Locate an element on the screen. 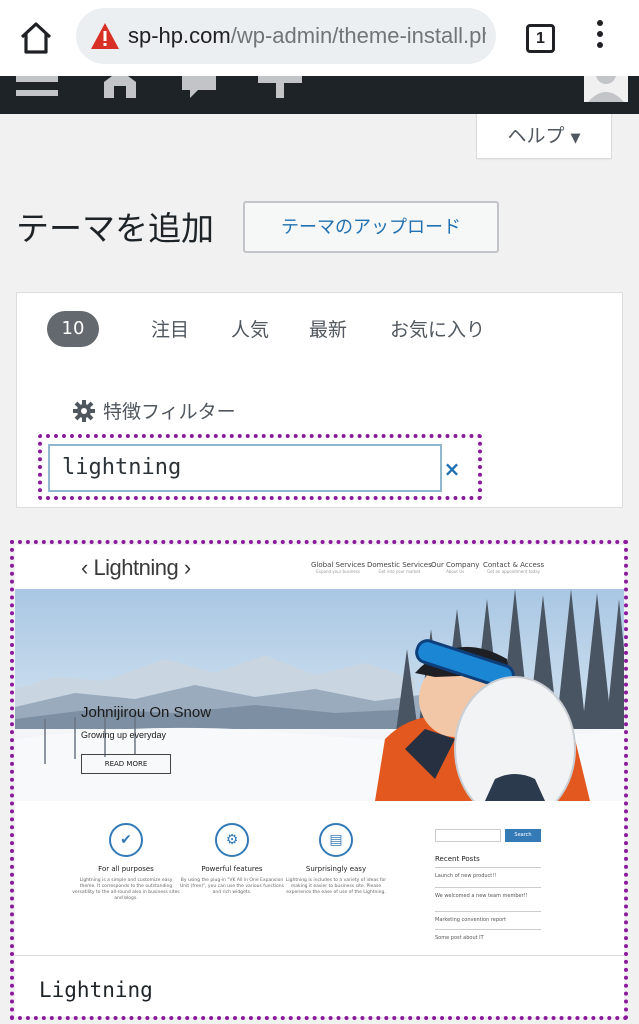 This screenshot has height=1024, width=639. gear-icon is located at coordinates (84, 411).